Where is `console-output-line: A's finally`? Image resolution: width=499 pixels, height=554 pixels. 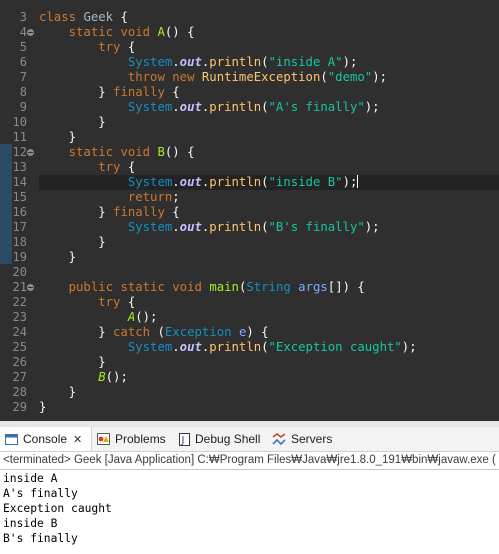
console-output-line: A's finally is located at coordinates (40, 493).